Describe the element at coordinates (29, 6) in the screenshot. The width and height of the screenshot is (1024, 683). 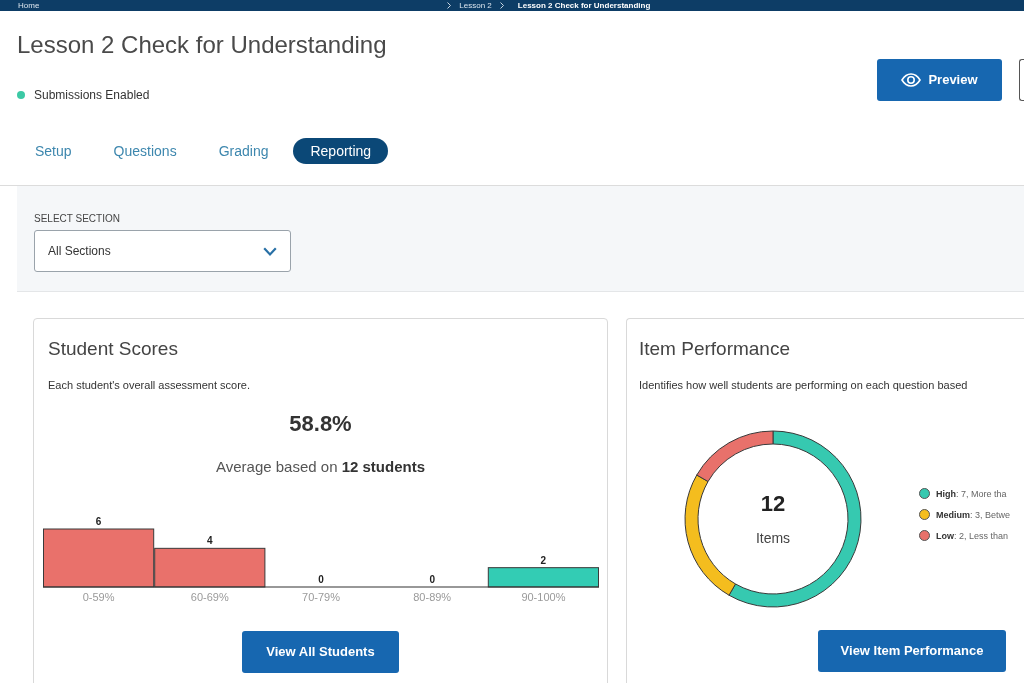
I see `breadcrumb-link: Home` at that location.